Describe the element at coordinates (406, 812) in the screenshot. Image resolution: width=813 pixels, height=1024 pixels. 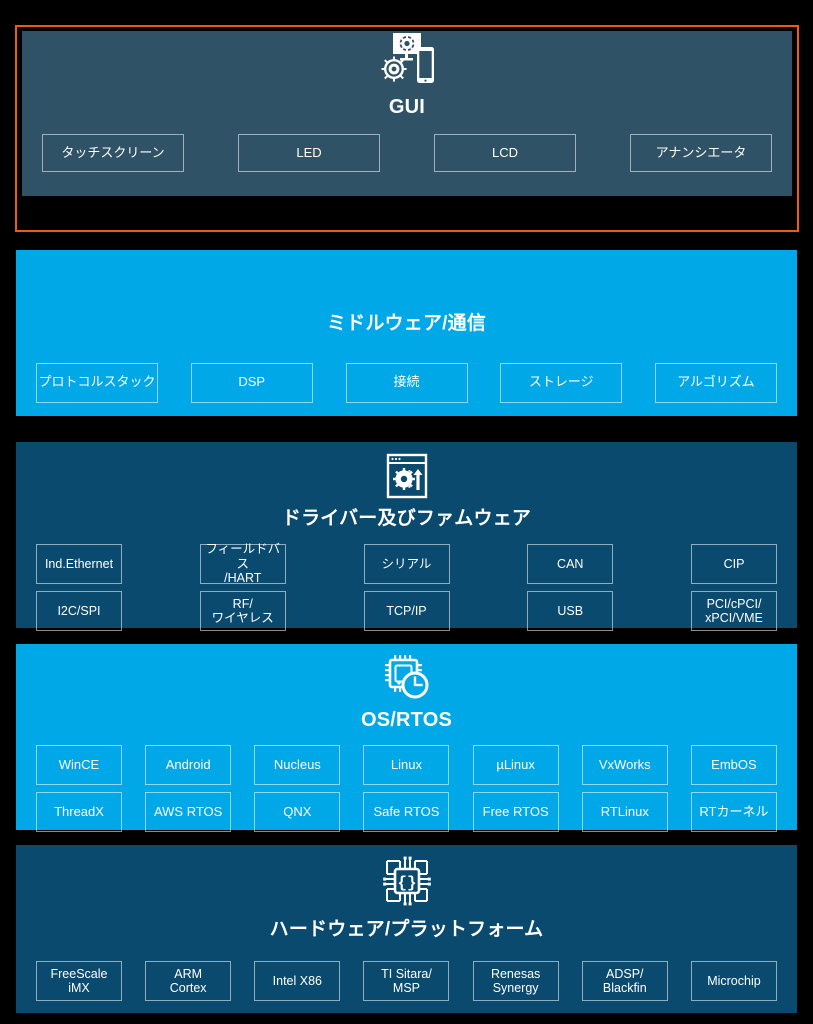
I see `chip-safe-rtos: Safe RTOS` at that location.